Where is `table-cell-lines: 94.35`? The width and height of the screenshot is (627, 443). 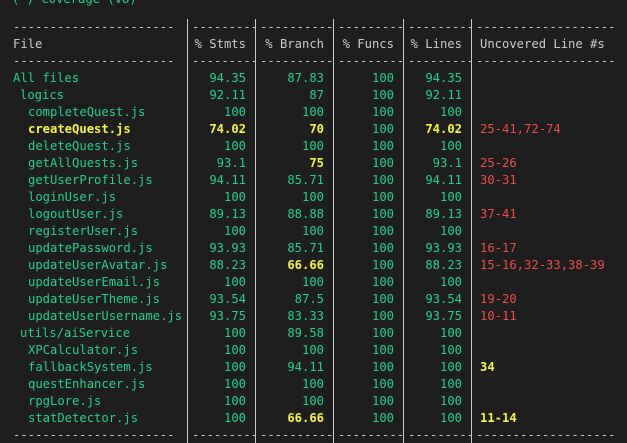 table-cell-lines: 94.35 is located at coordinates (437, 78).